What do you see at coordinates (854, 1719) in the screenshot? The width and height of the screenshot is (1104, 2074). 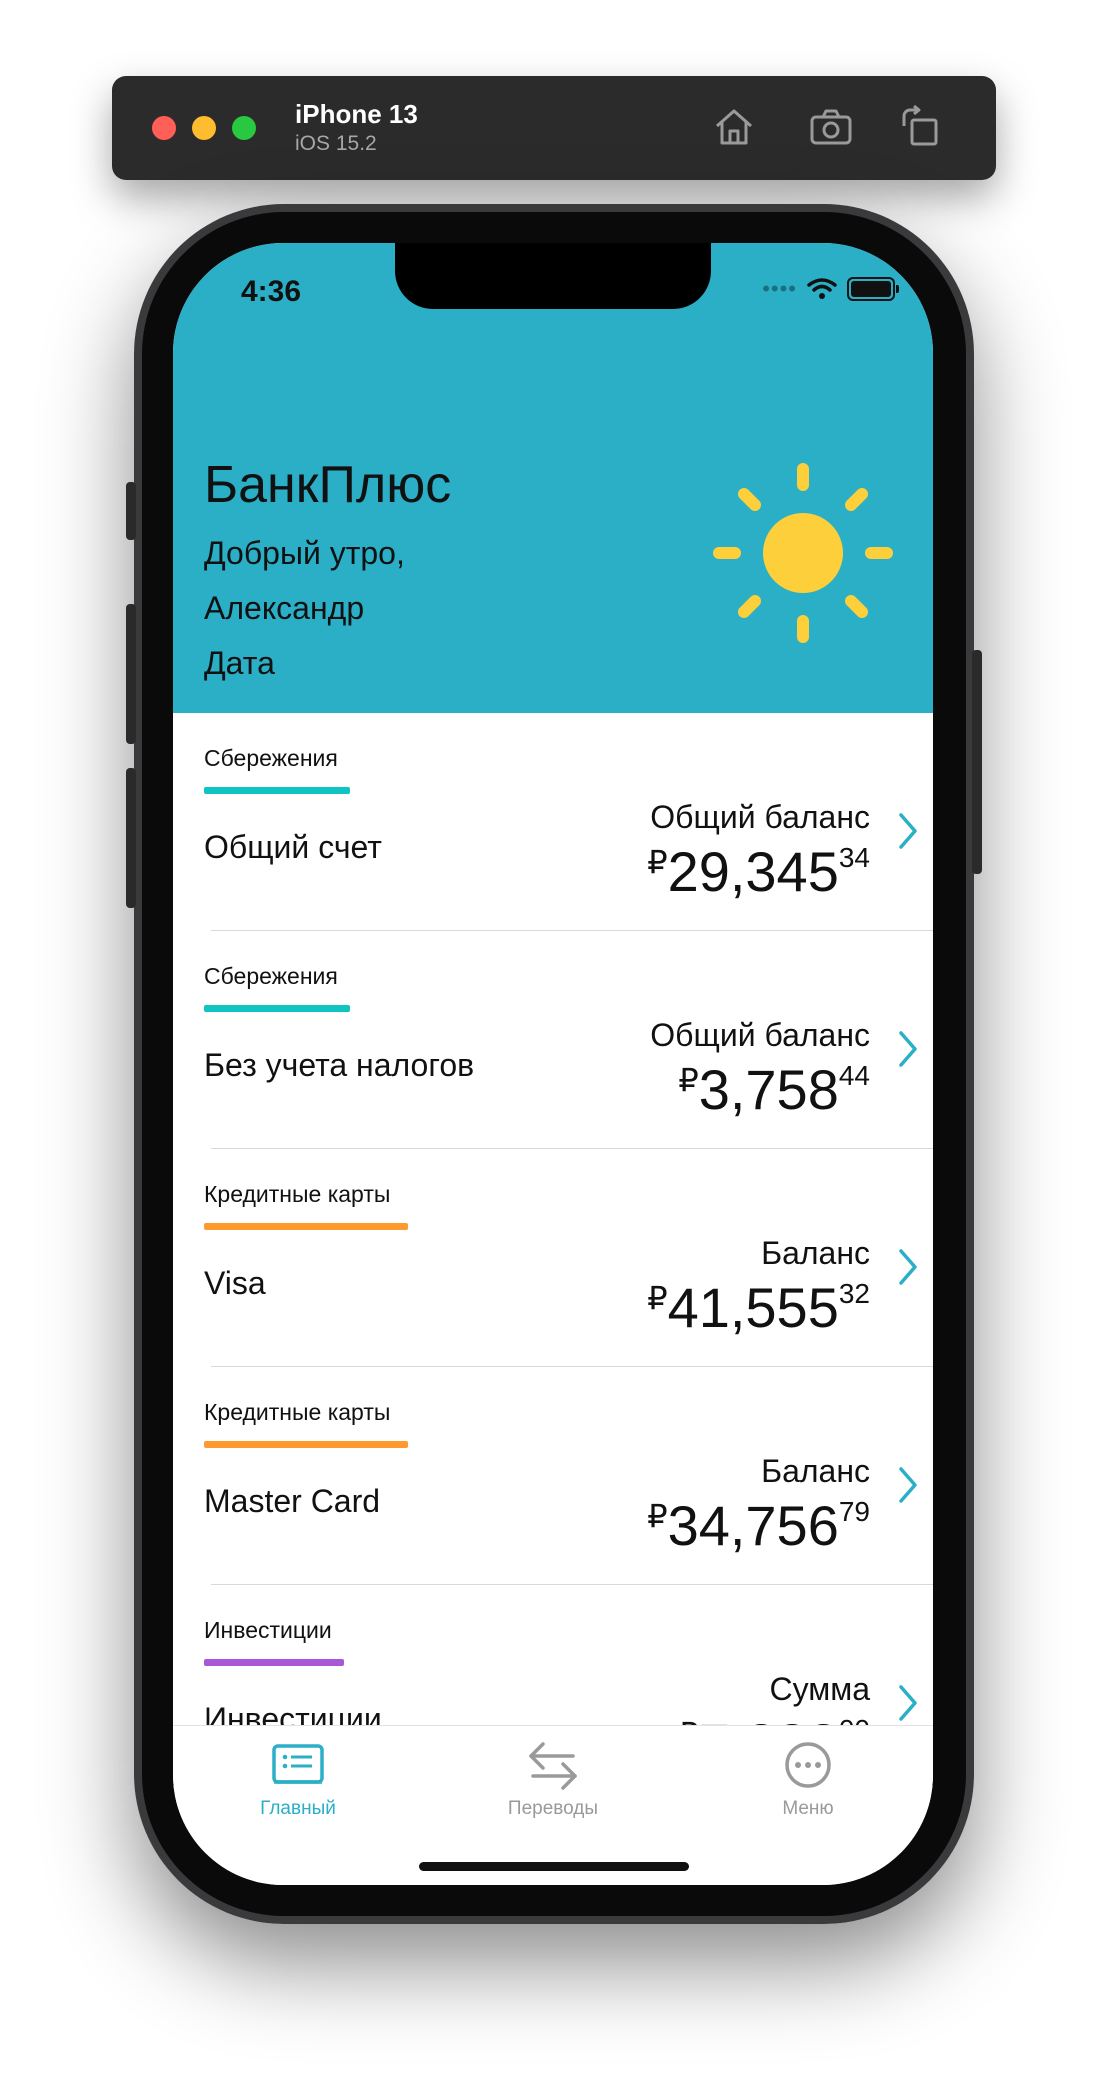 I see `amount-cents: 00` at bounding box center [854, 1719].